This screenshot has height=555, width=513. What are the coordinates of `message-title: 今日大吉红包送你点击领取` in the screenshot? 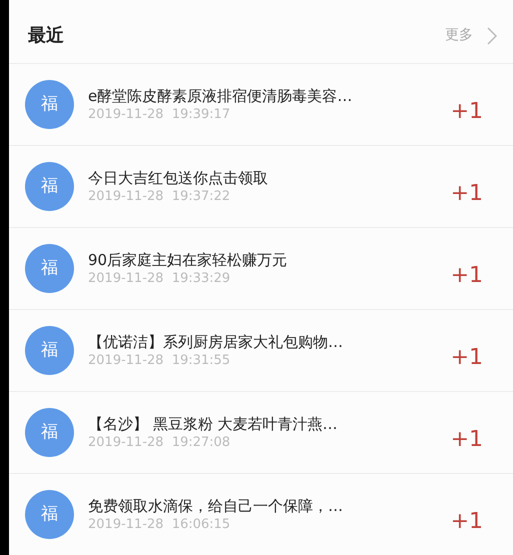 It's located at (178, 178).